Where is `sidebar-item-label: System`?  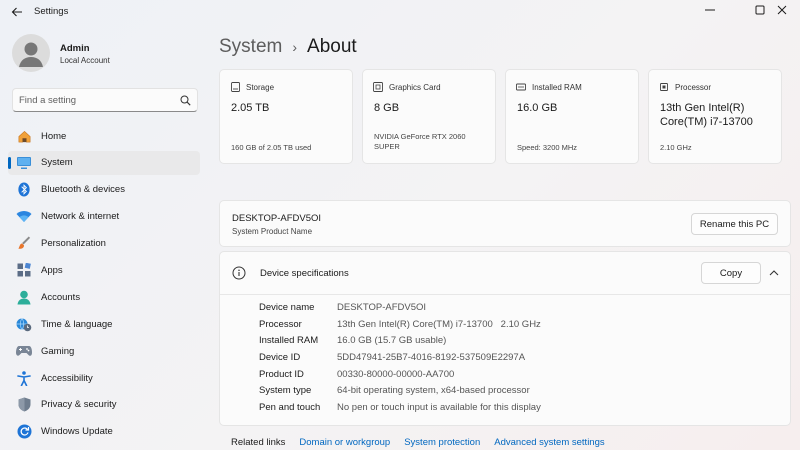 sidebar-item-label: System is located at coordinates (57, 163).